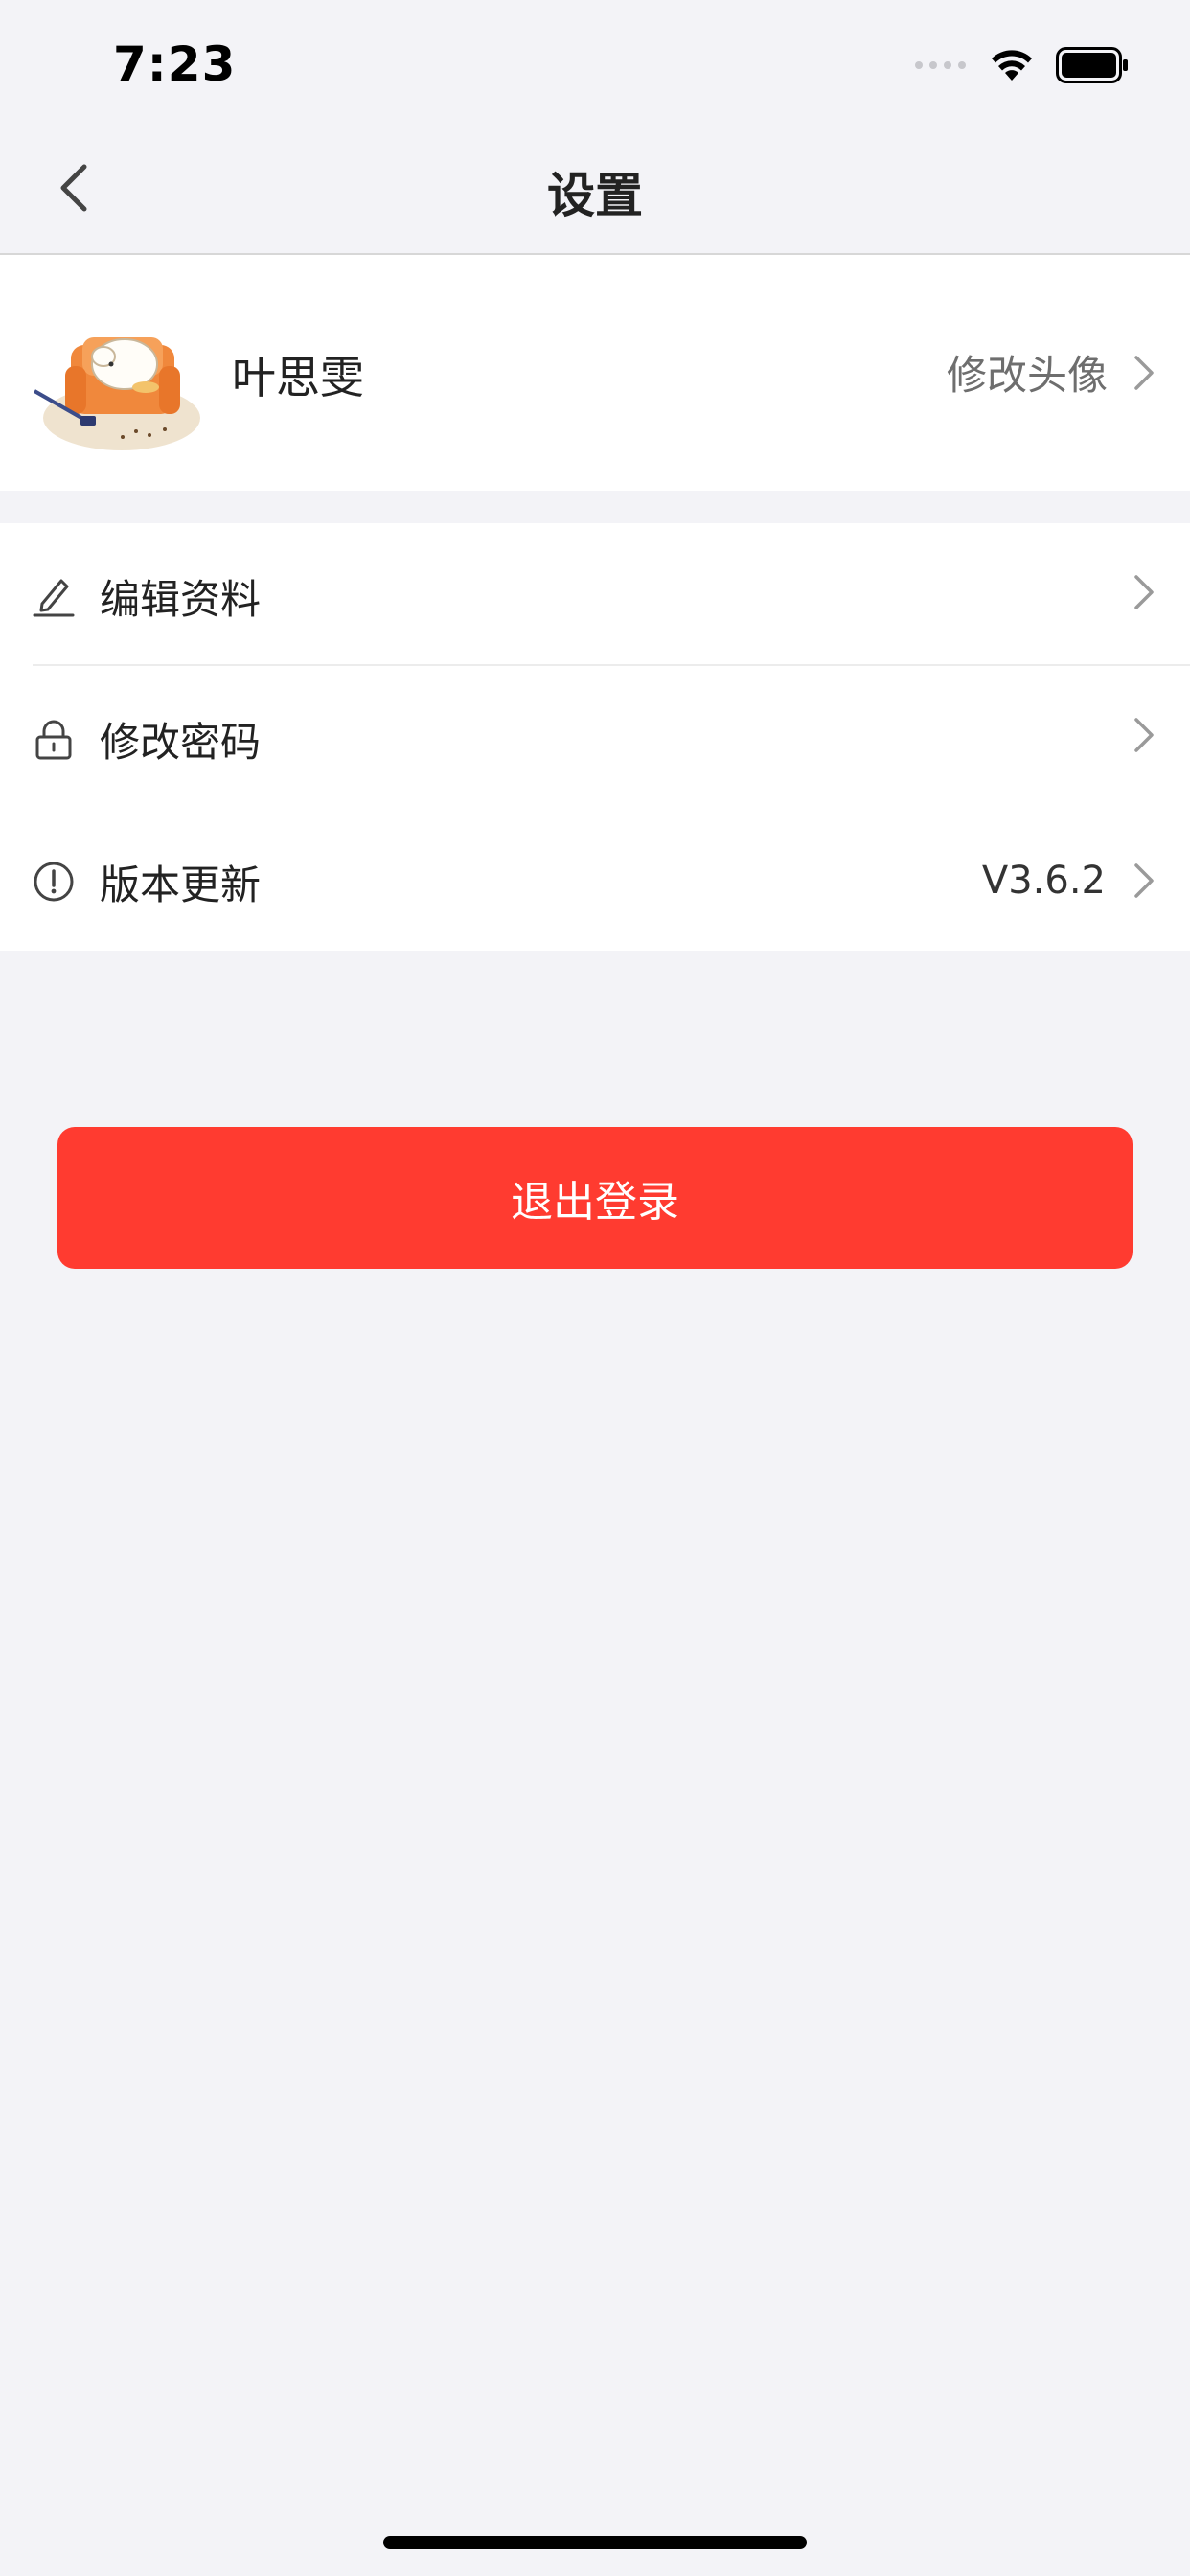  What do you see at coordinates (54, 882) in the screenshot?
I see `info-icon` at bounding box center [54, 882].